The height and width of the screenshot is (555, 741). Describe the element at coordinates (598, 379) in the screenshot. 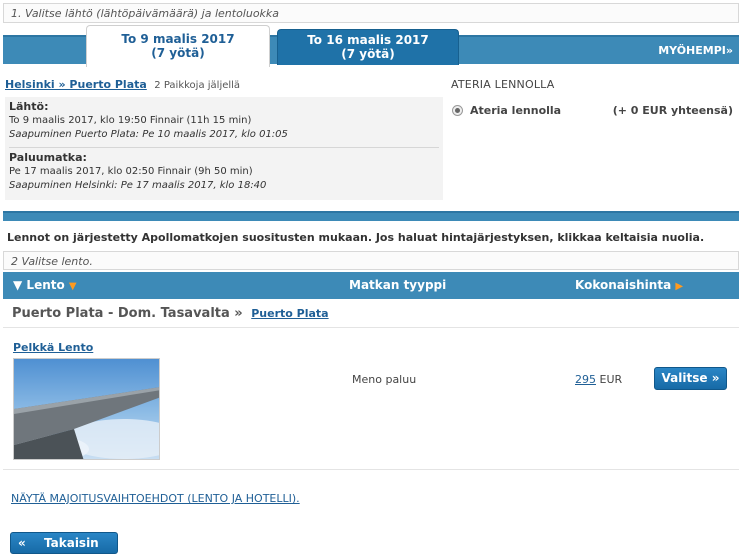

I see `product-price: 295 EUR` at that location.